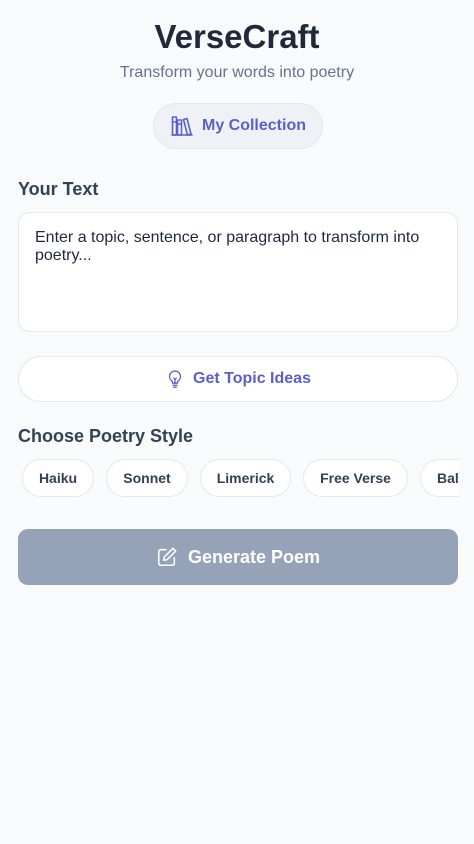 The height and width of the screenshot is (844, 474). Describe the element at coordinates (237, 72) in the screenshot. I see `app-subtitle: Transform your words into poetry` at that location.